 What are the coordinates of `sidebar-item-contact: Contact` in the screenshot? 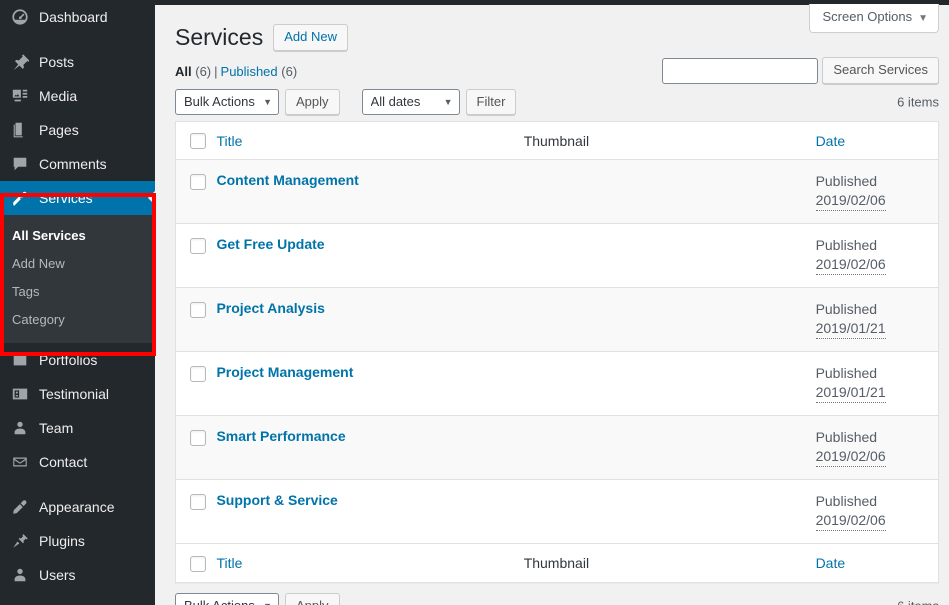 It's located at (77, 462).